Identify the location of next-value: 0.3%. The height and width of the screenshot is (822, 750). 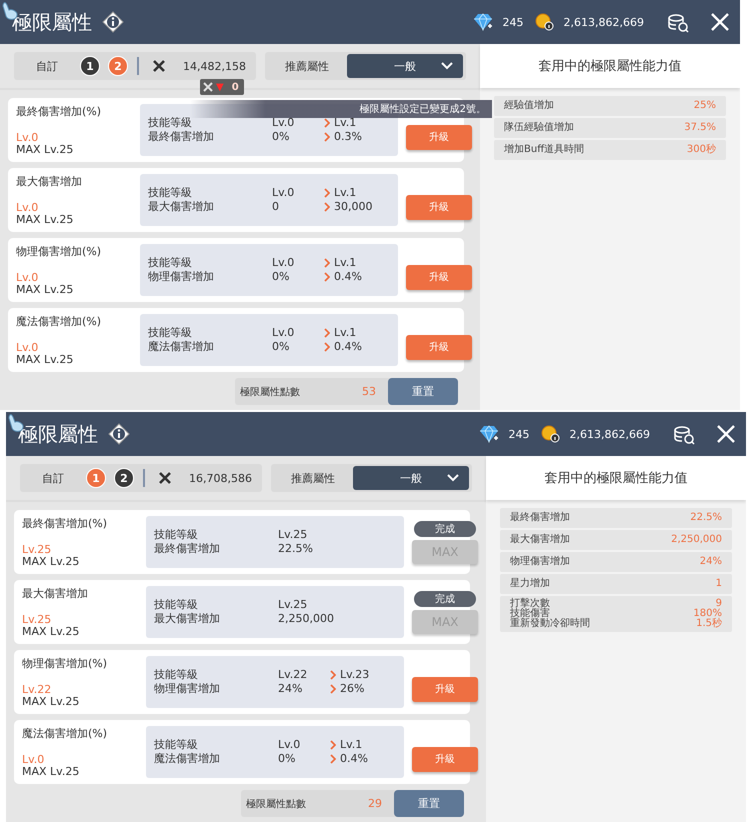
(348, 137).